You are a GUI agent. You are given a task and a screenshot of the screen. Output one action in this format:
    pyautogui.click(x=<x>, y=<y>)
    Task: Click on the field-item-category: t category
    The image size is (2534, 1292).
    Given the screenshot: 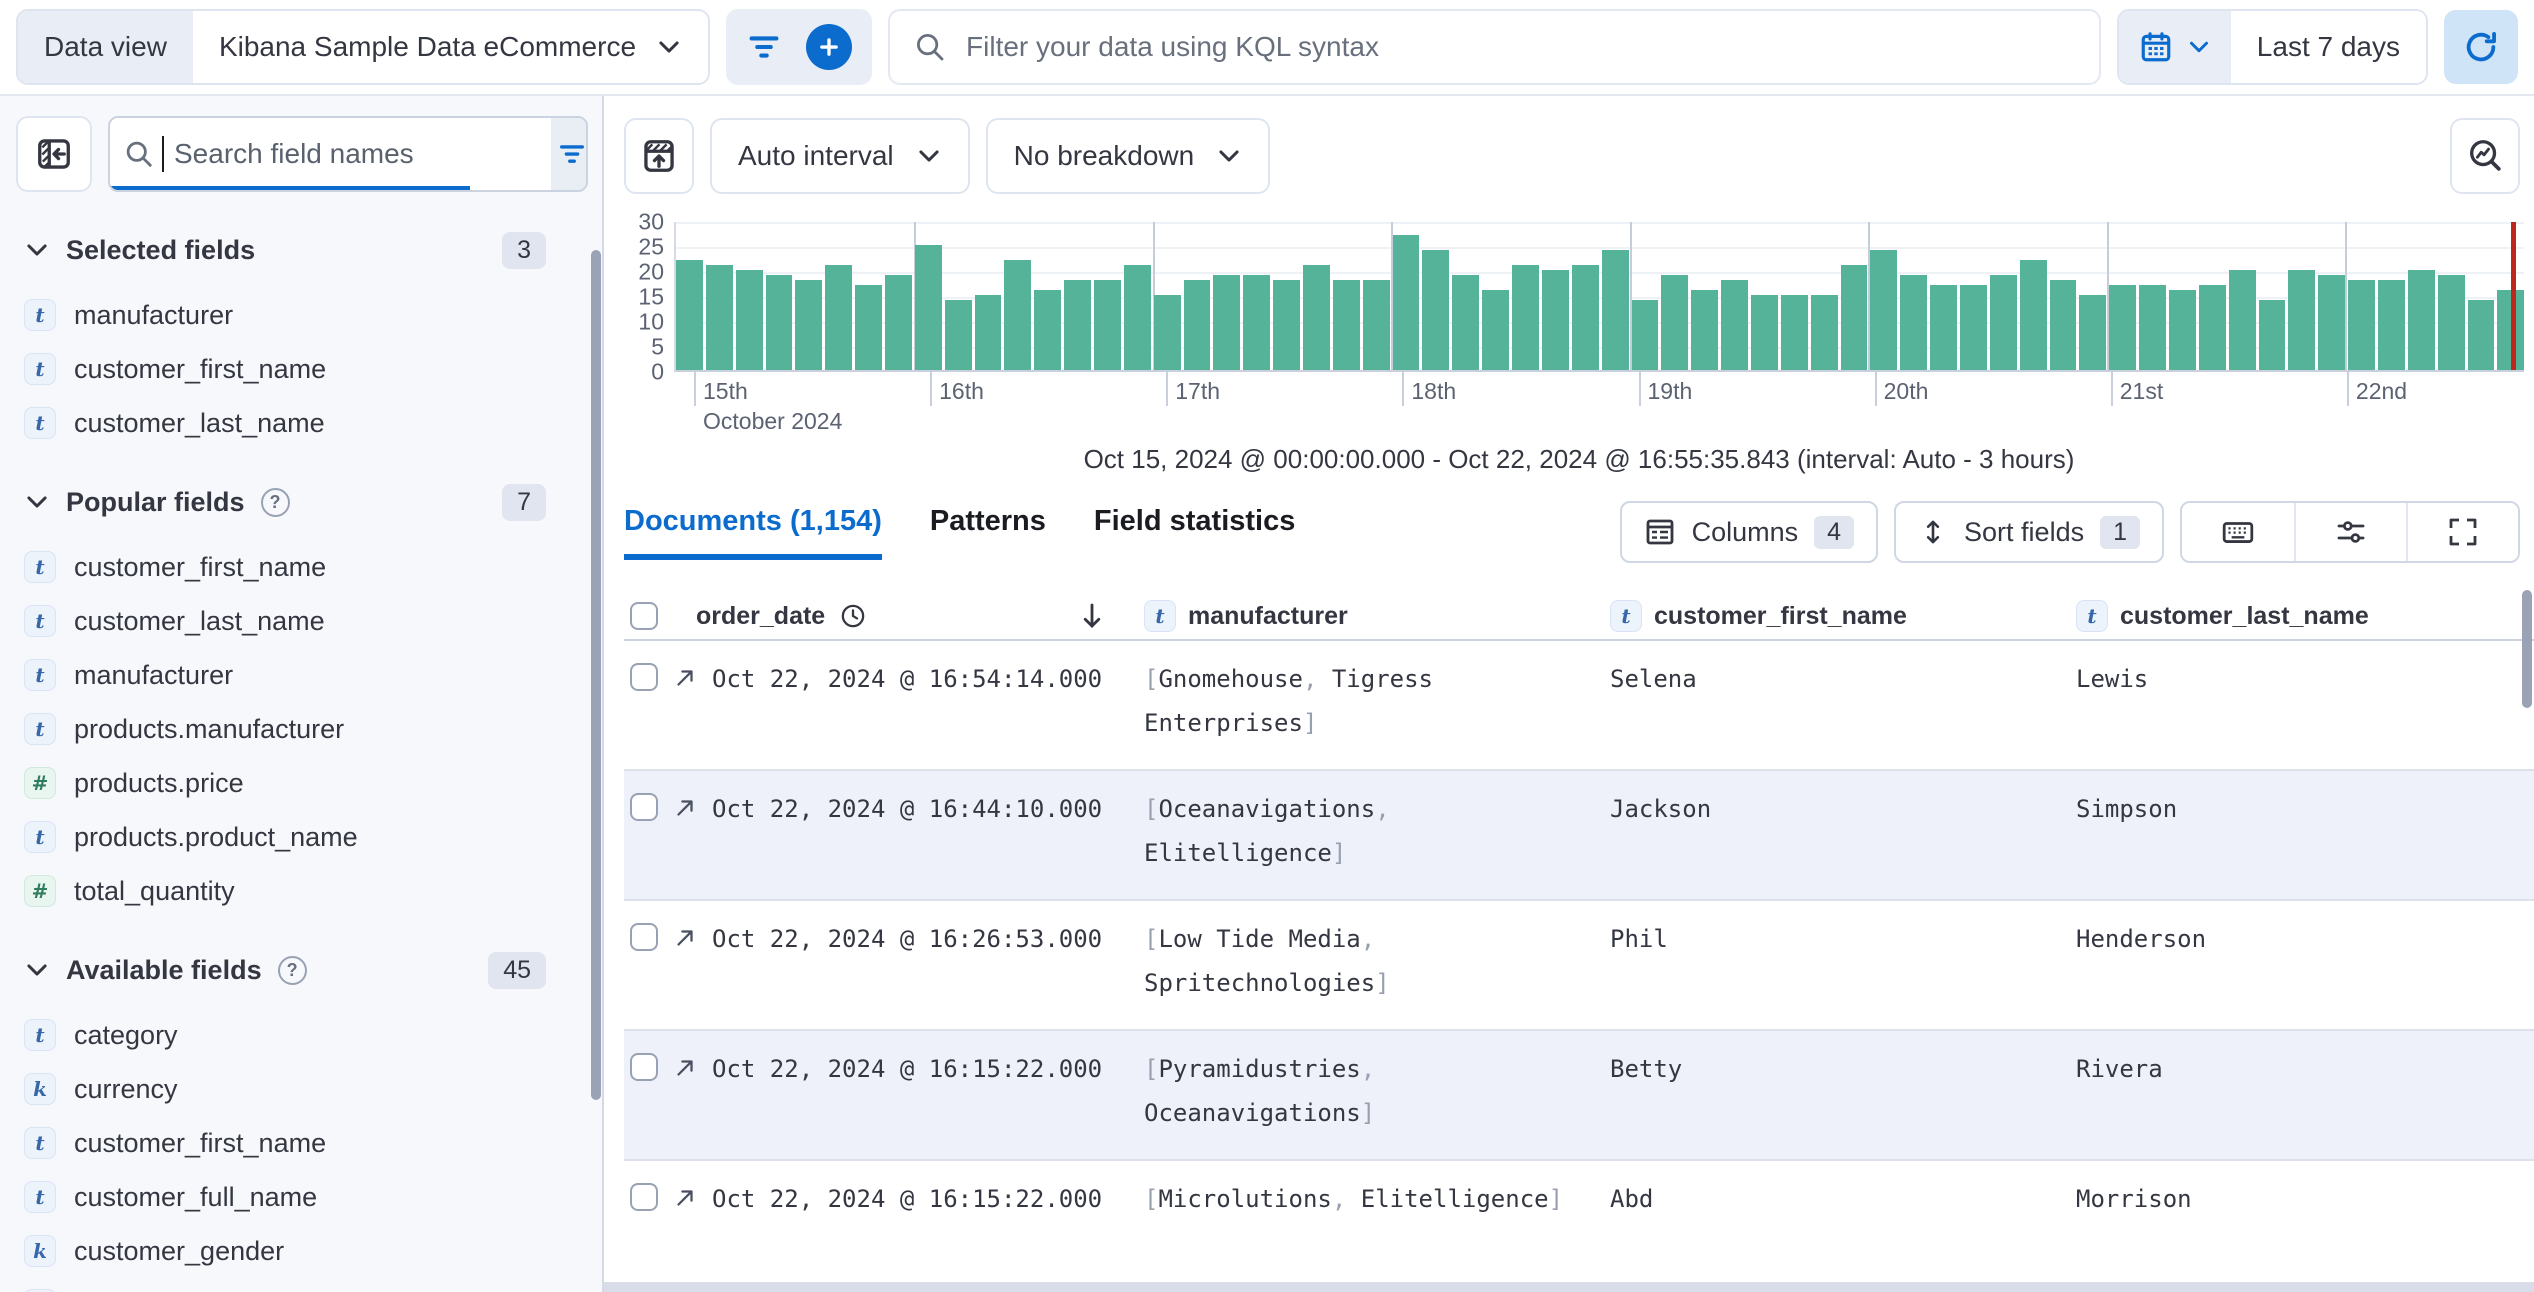 What is the action you would take?
    pyautogui.click(x=309, y=1035)
    